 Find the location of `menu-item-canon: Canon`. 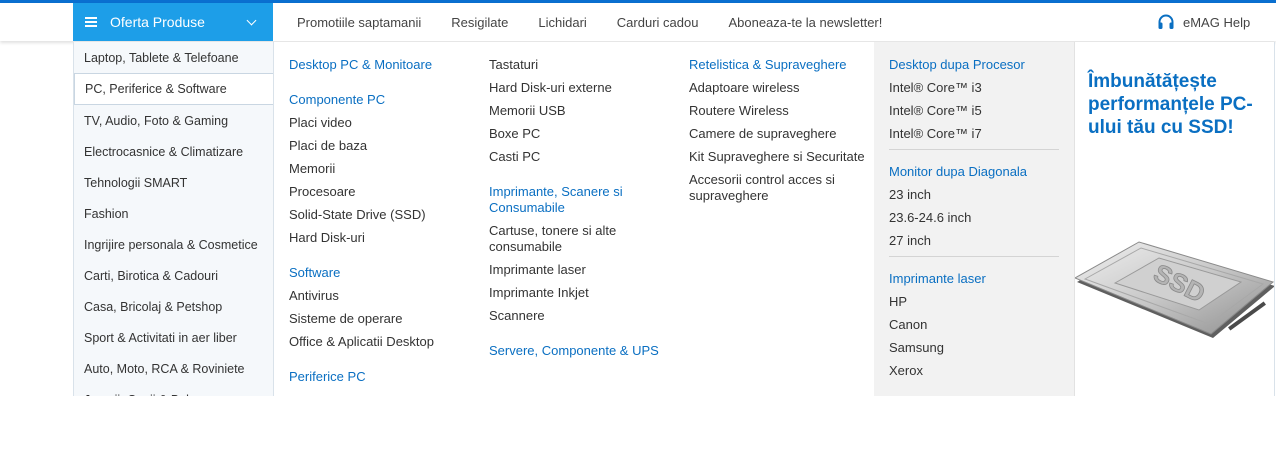

menu-item-canon: Canon is located at coordinates (974, 325).